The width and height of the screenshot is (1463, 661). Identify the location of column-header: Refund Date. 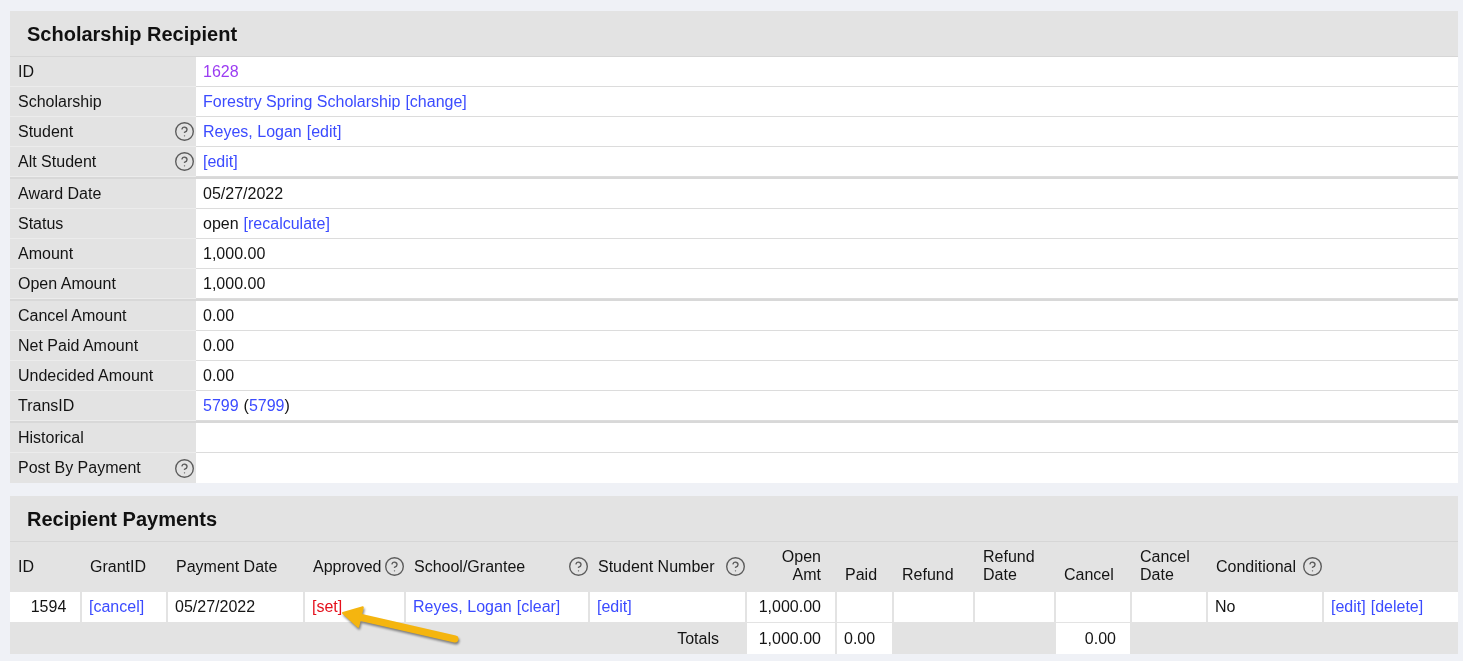
(1009, 566).